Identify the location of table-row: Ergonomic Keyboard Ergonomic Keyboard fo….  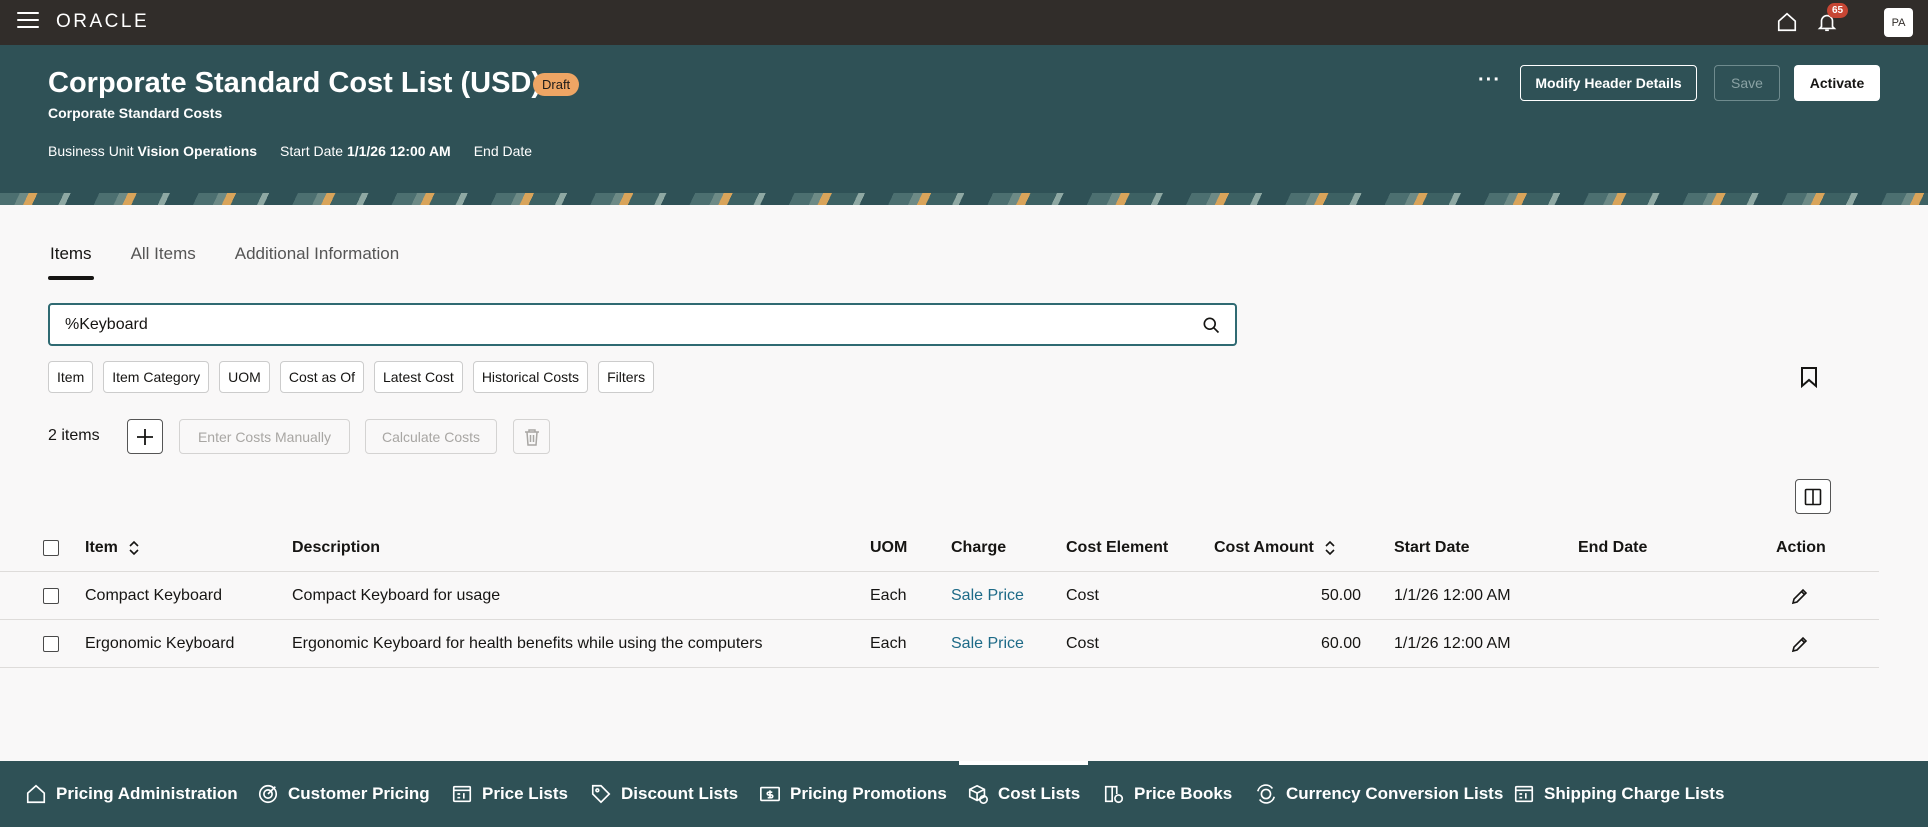
(939, 644).